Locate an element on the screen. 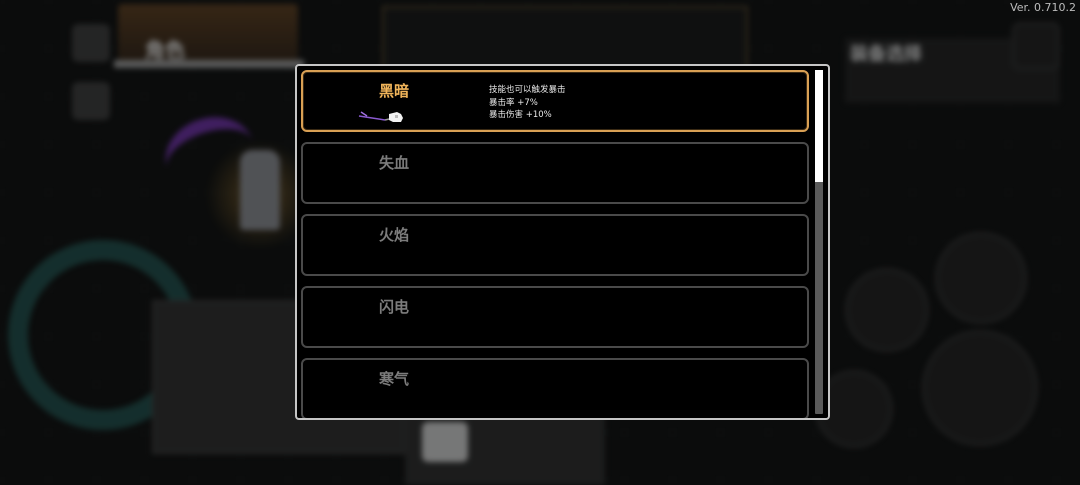 This screenshot has height=485, width=1080. item-name: 失血 is located at coordinates (394, 163).